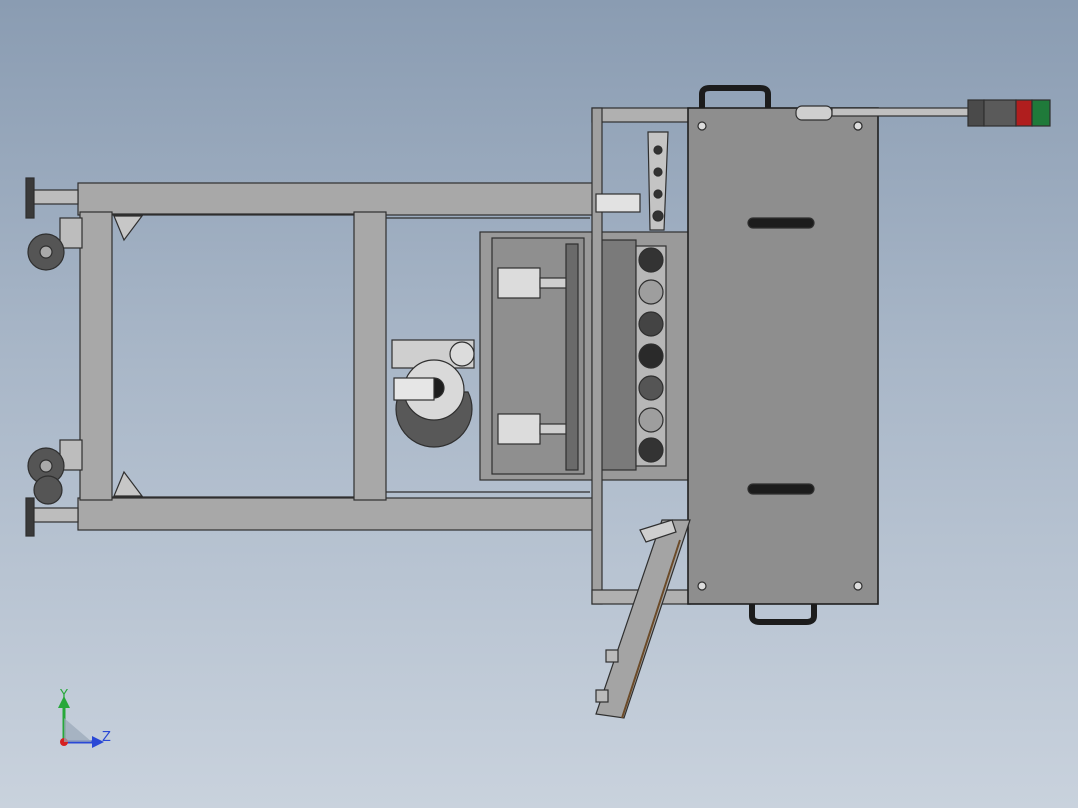 The height and width of the screenshot is (808, 1078). Describe the element at coordinates (106, 737) in the screenshot. I see `z-axis-label: Z` at that location.